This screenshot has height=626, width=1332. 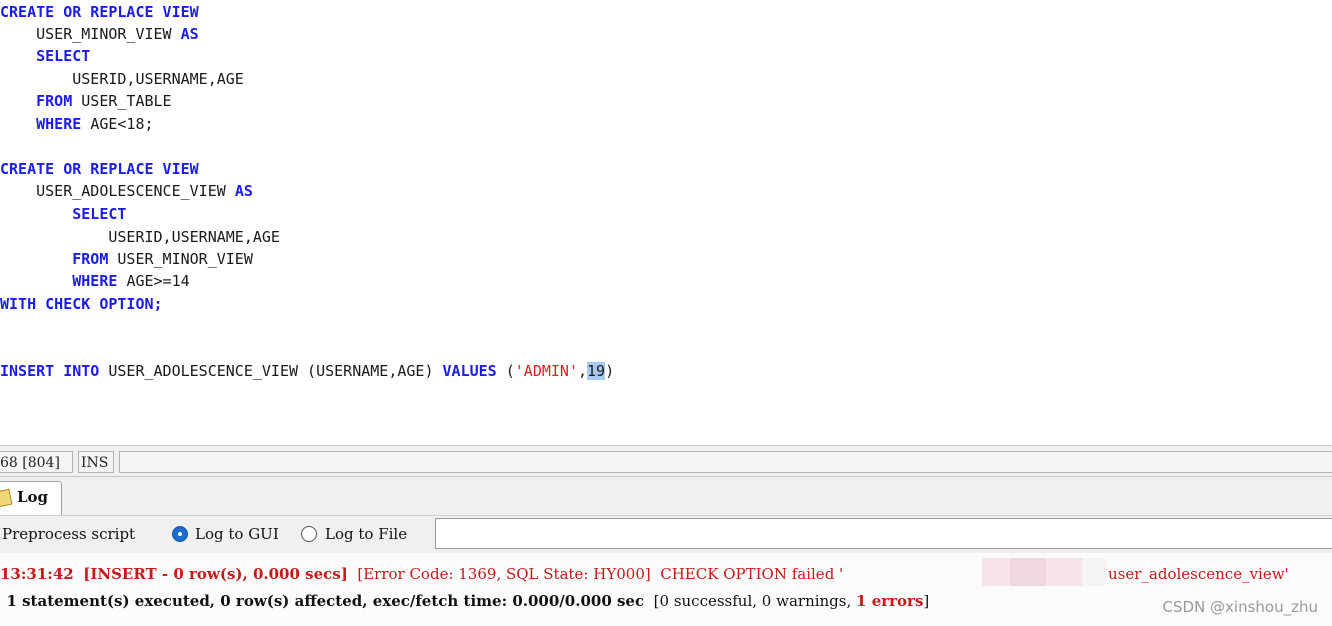 I want to click on notepad-icon, so click(x=6, y=498).